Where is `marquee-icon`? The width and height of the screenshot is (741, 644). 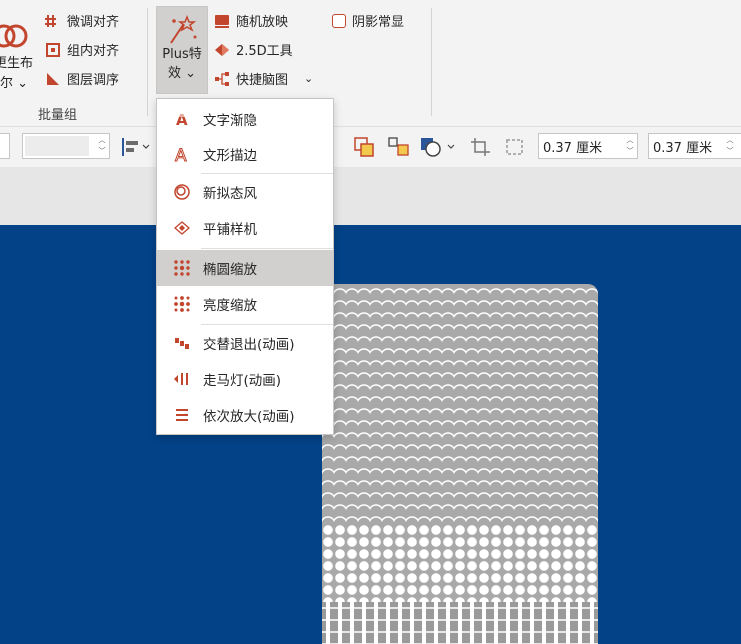
marquee-icon is located at coordinates (182, 379).